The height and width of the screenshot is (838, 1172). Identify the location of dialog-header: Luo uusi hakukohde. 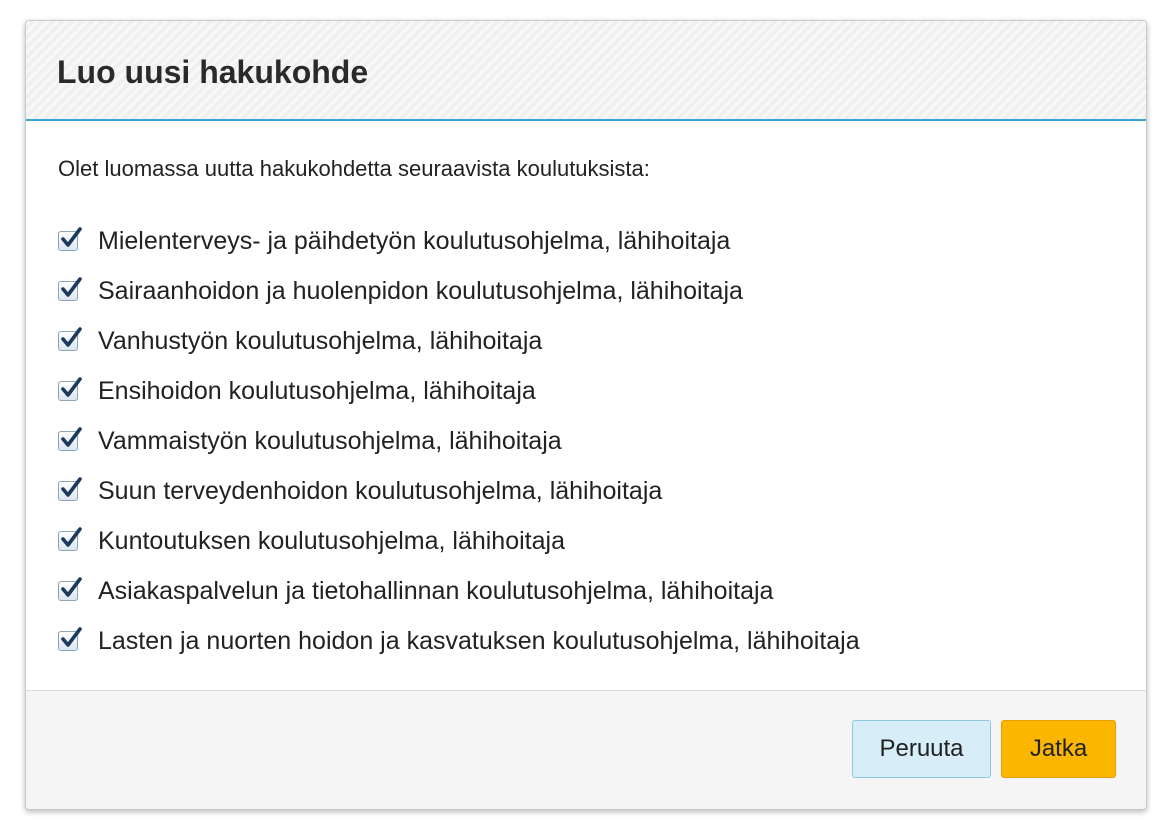
(586, 71).